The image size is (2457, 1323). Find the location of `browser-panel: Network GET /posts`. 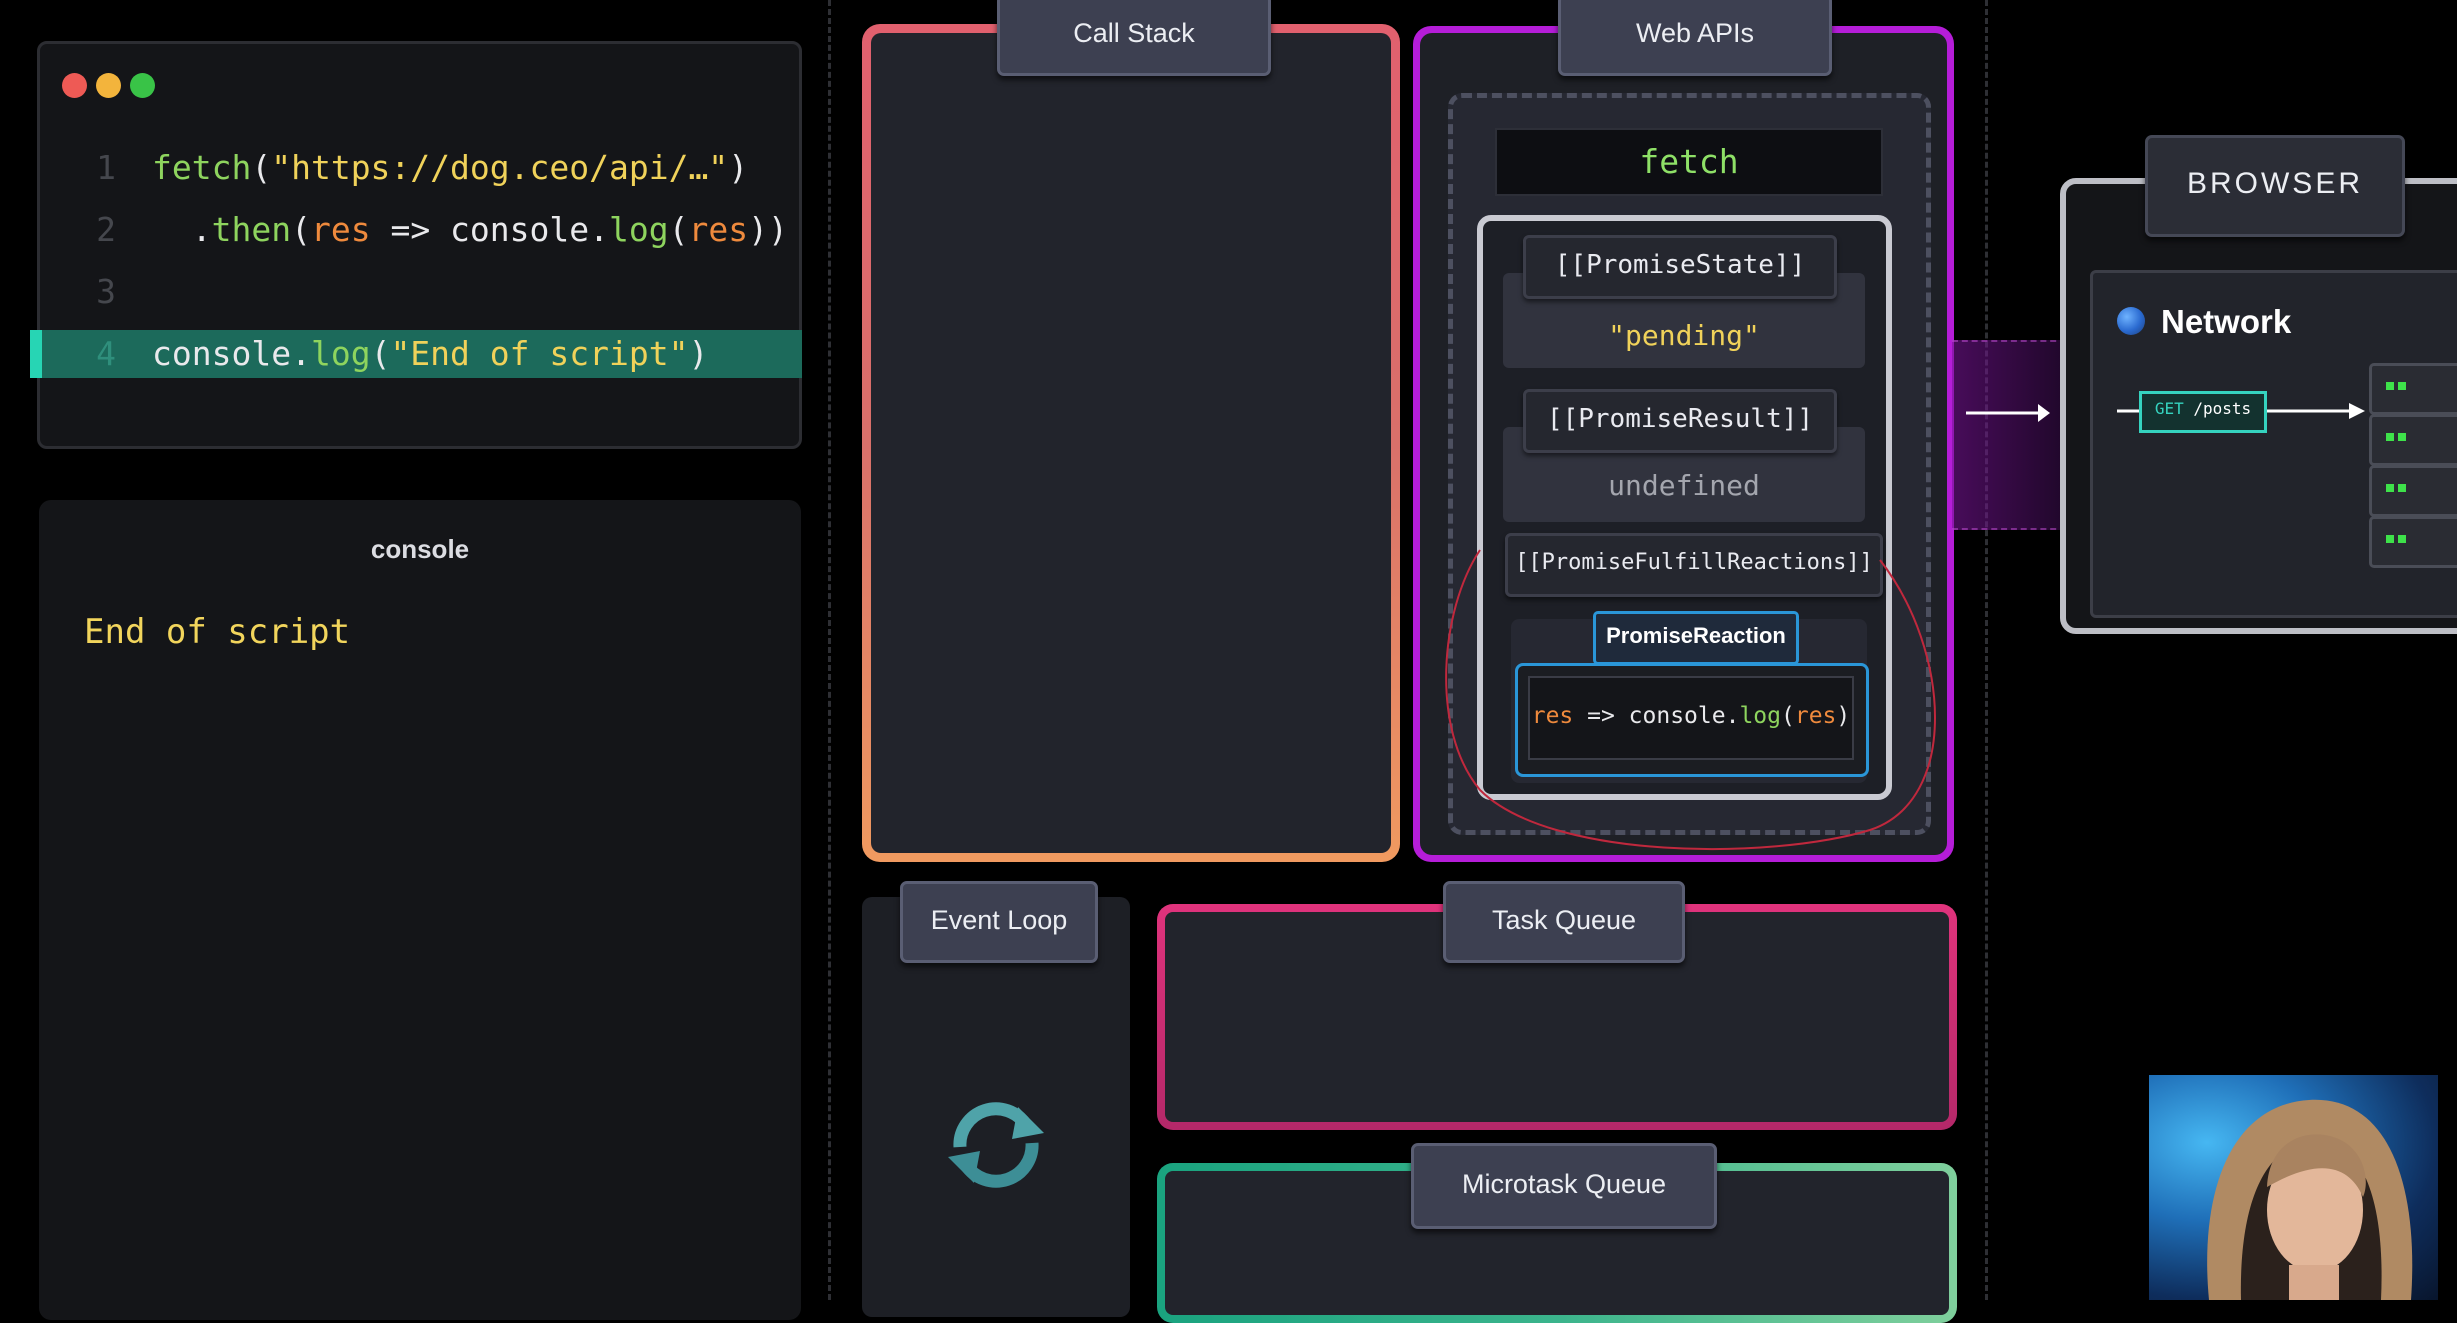

browser-panel: Network GET /posts is located at coordinates (2258, 406).